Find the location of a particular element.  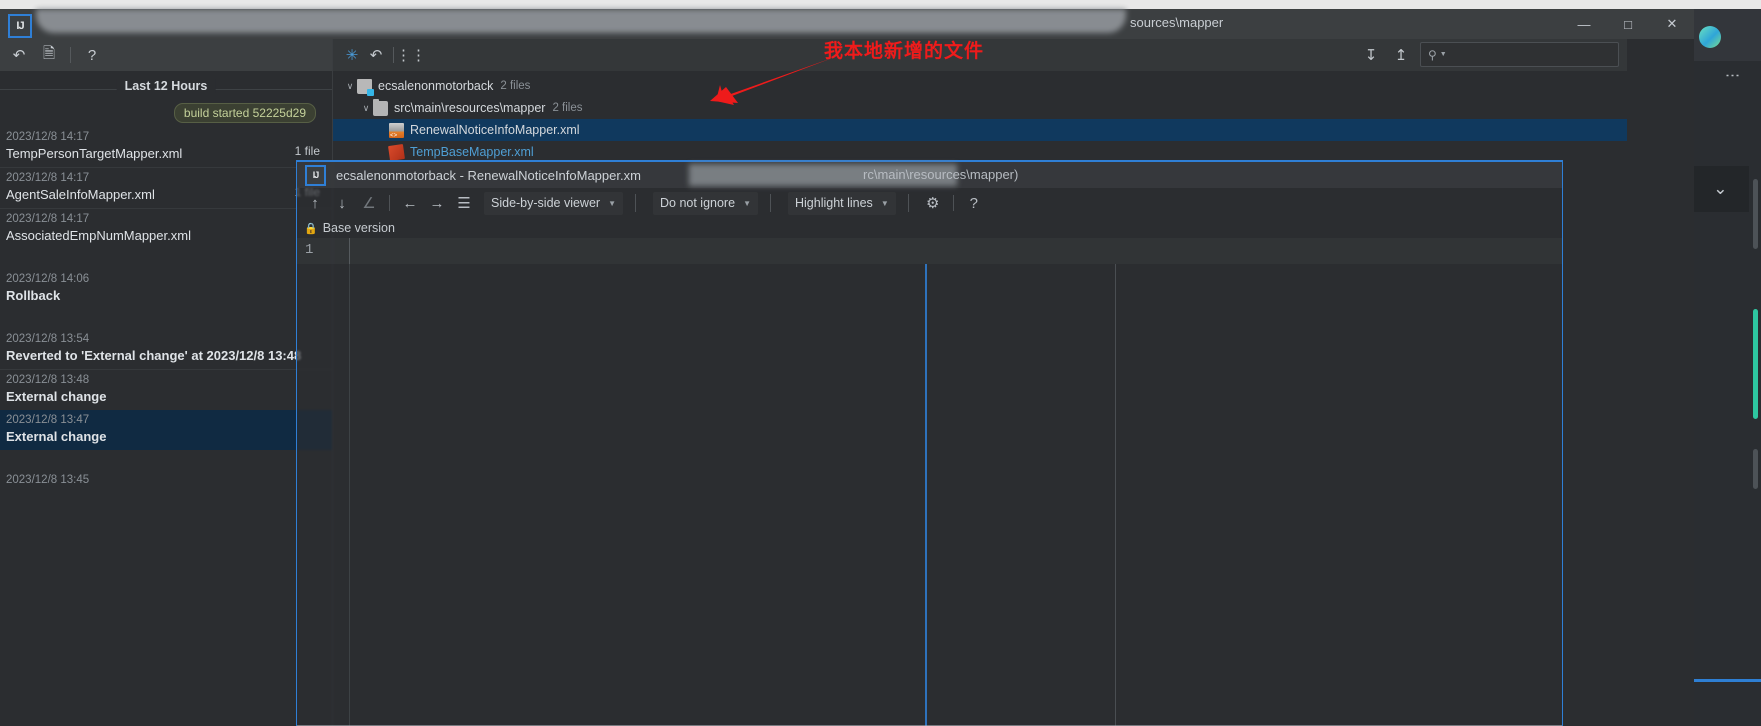

diff-right-divider is located at coordinates (1115, 495).